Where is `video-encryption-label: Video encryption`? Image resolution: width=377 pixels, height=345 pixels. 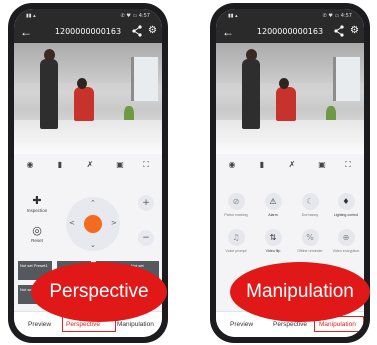
video-encryption-label: Video encryption is located at coordinates (346, 251).